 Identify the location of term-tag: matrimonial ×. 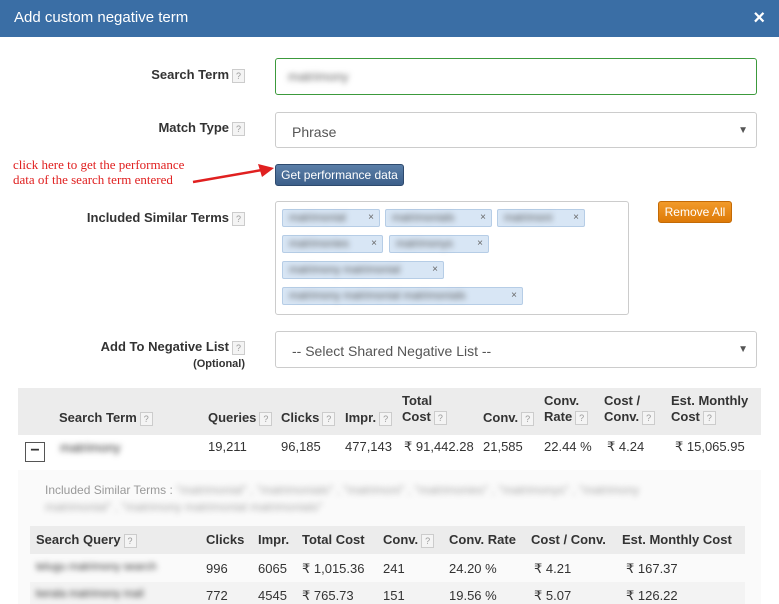
(331, 218).